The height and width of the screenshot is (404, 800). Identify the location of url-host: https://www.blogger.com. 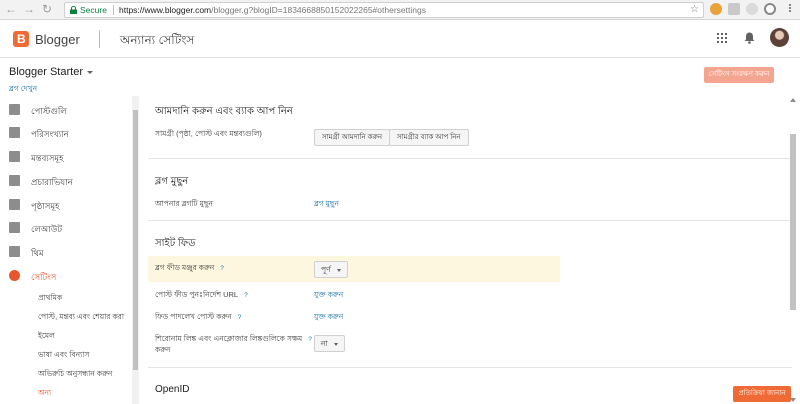
(165, 10).